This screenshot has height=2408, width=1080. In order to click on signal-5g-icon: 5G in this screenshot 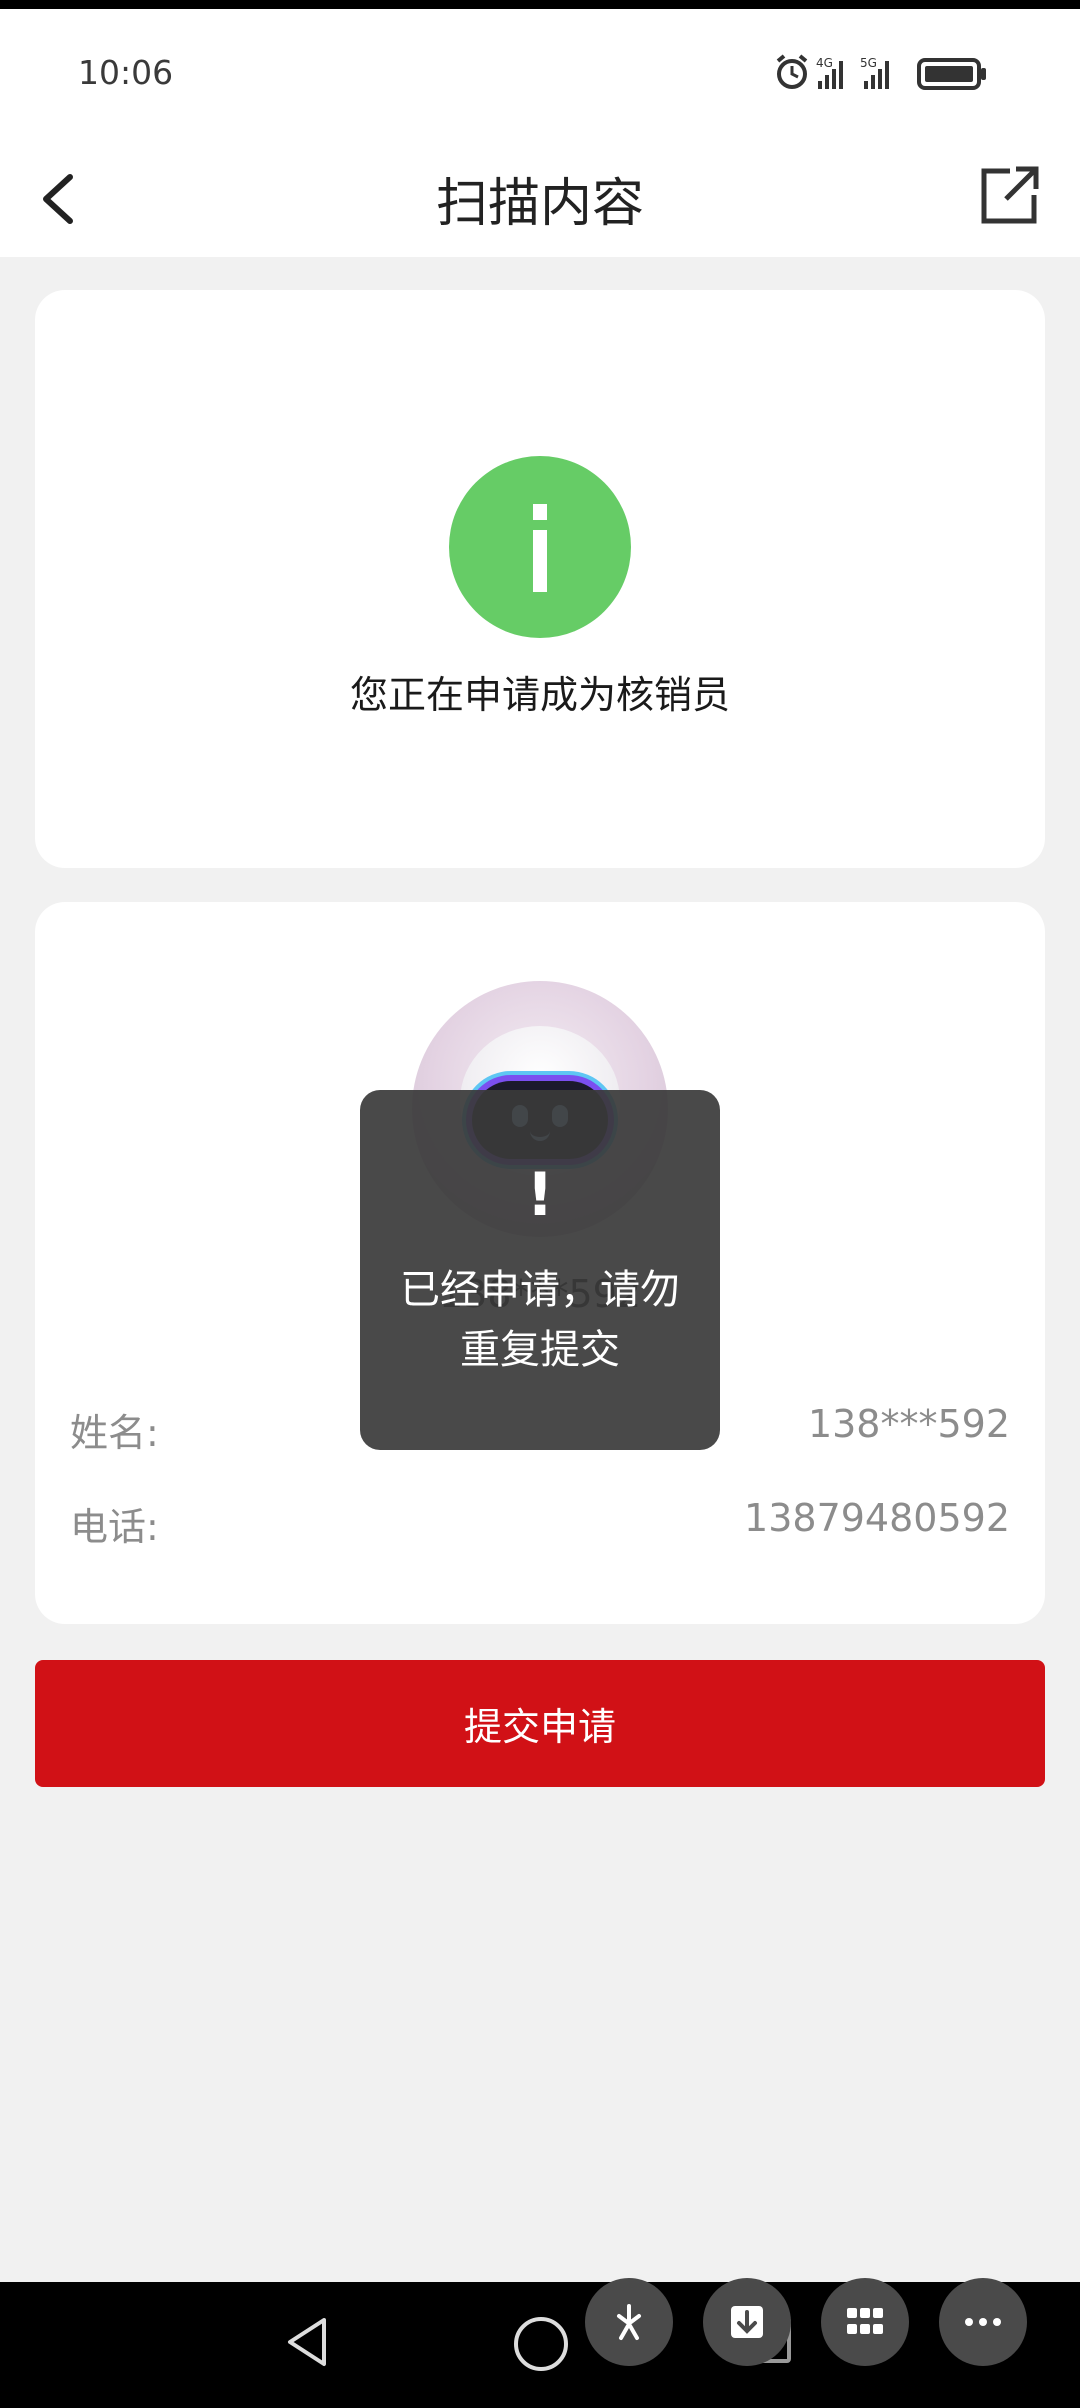, I will do `click(874, 72)`.